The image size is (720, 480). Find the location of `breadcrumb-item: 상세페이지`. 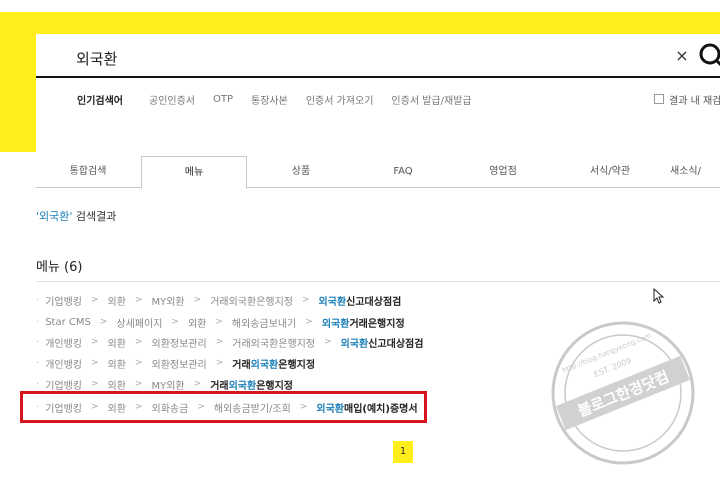

breadcrumb-item: 상세페이지 is located at coordinates (139, 322).